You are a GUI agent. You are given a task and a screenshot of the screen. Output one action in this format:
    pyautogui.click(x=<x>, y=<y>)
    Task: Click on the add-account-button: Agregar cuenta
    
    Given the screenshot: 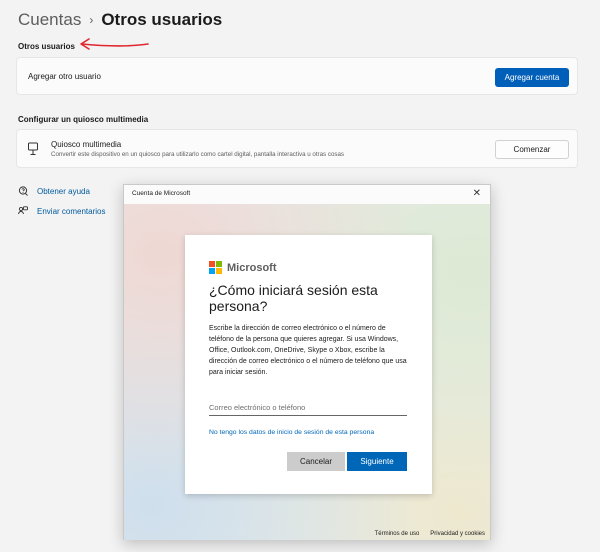 What is the action you would take?
    pyautogui.click(x=532, y=77)
    